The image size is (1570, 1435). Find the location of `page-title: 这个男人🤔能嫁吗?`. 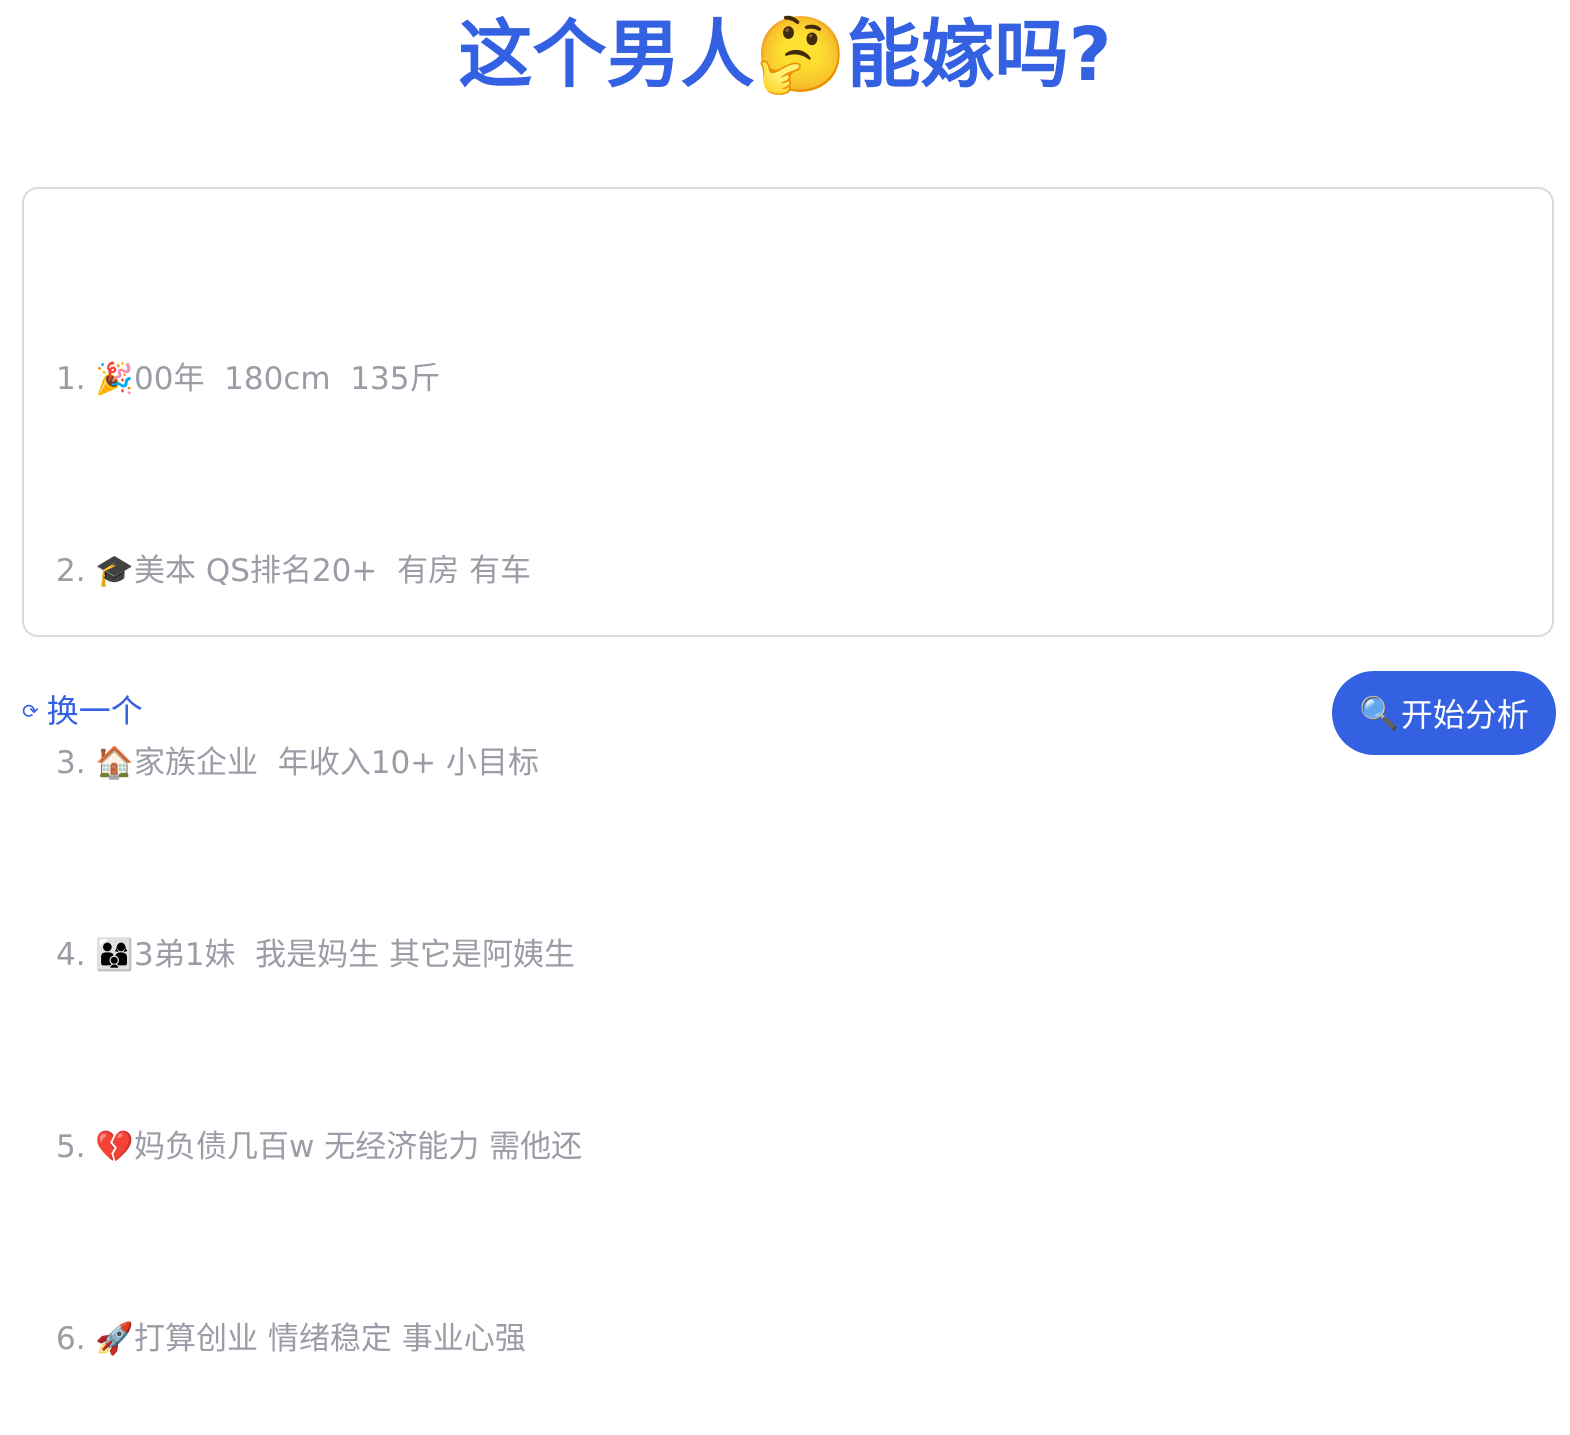

page-title: 这个男人🤔能嫁吗? is located at coordinates (785, 55).